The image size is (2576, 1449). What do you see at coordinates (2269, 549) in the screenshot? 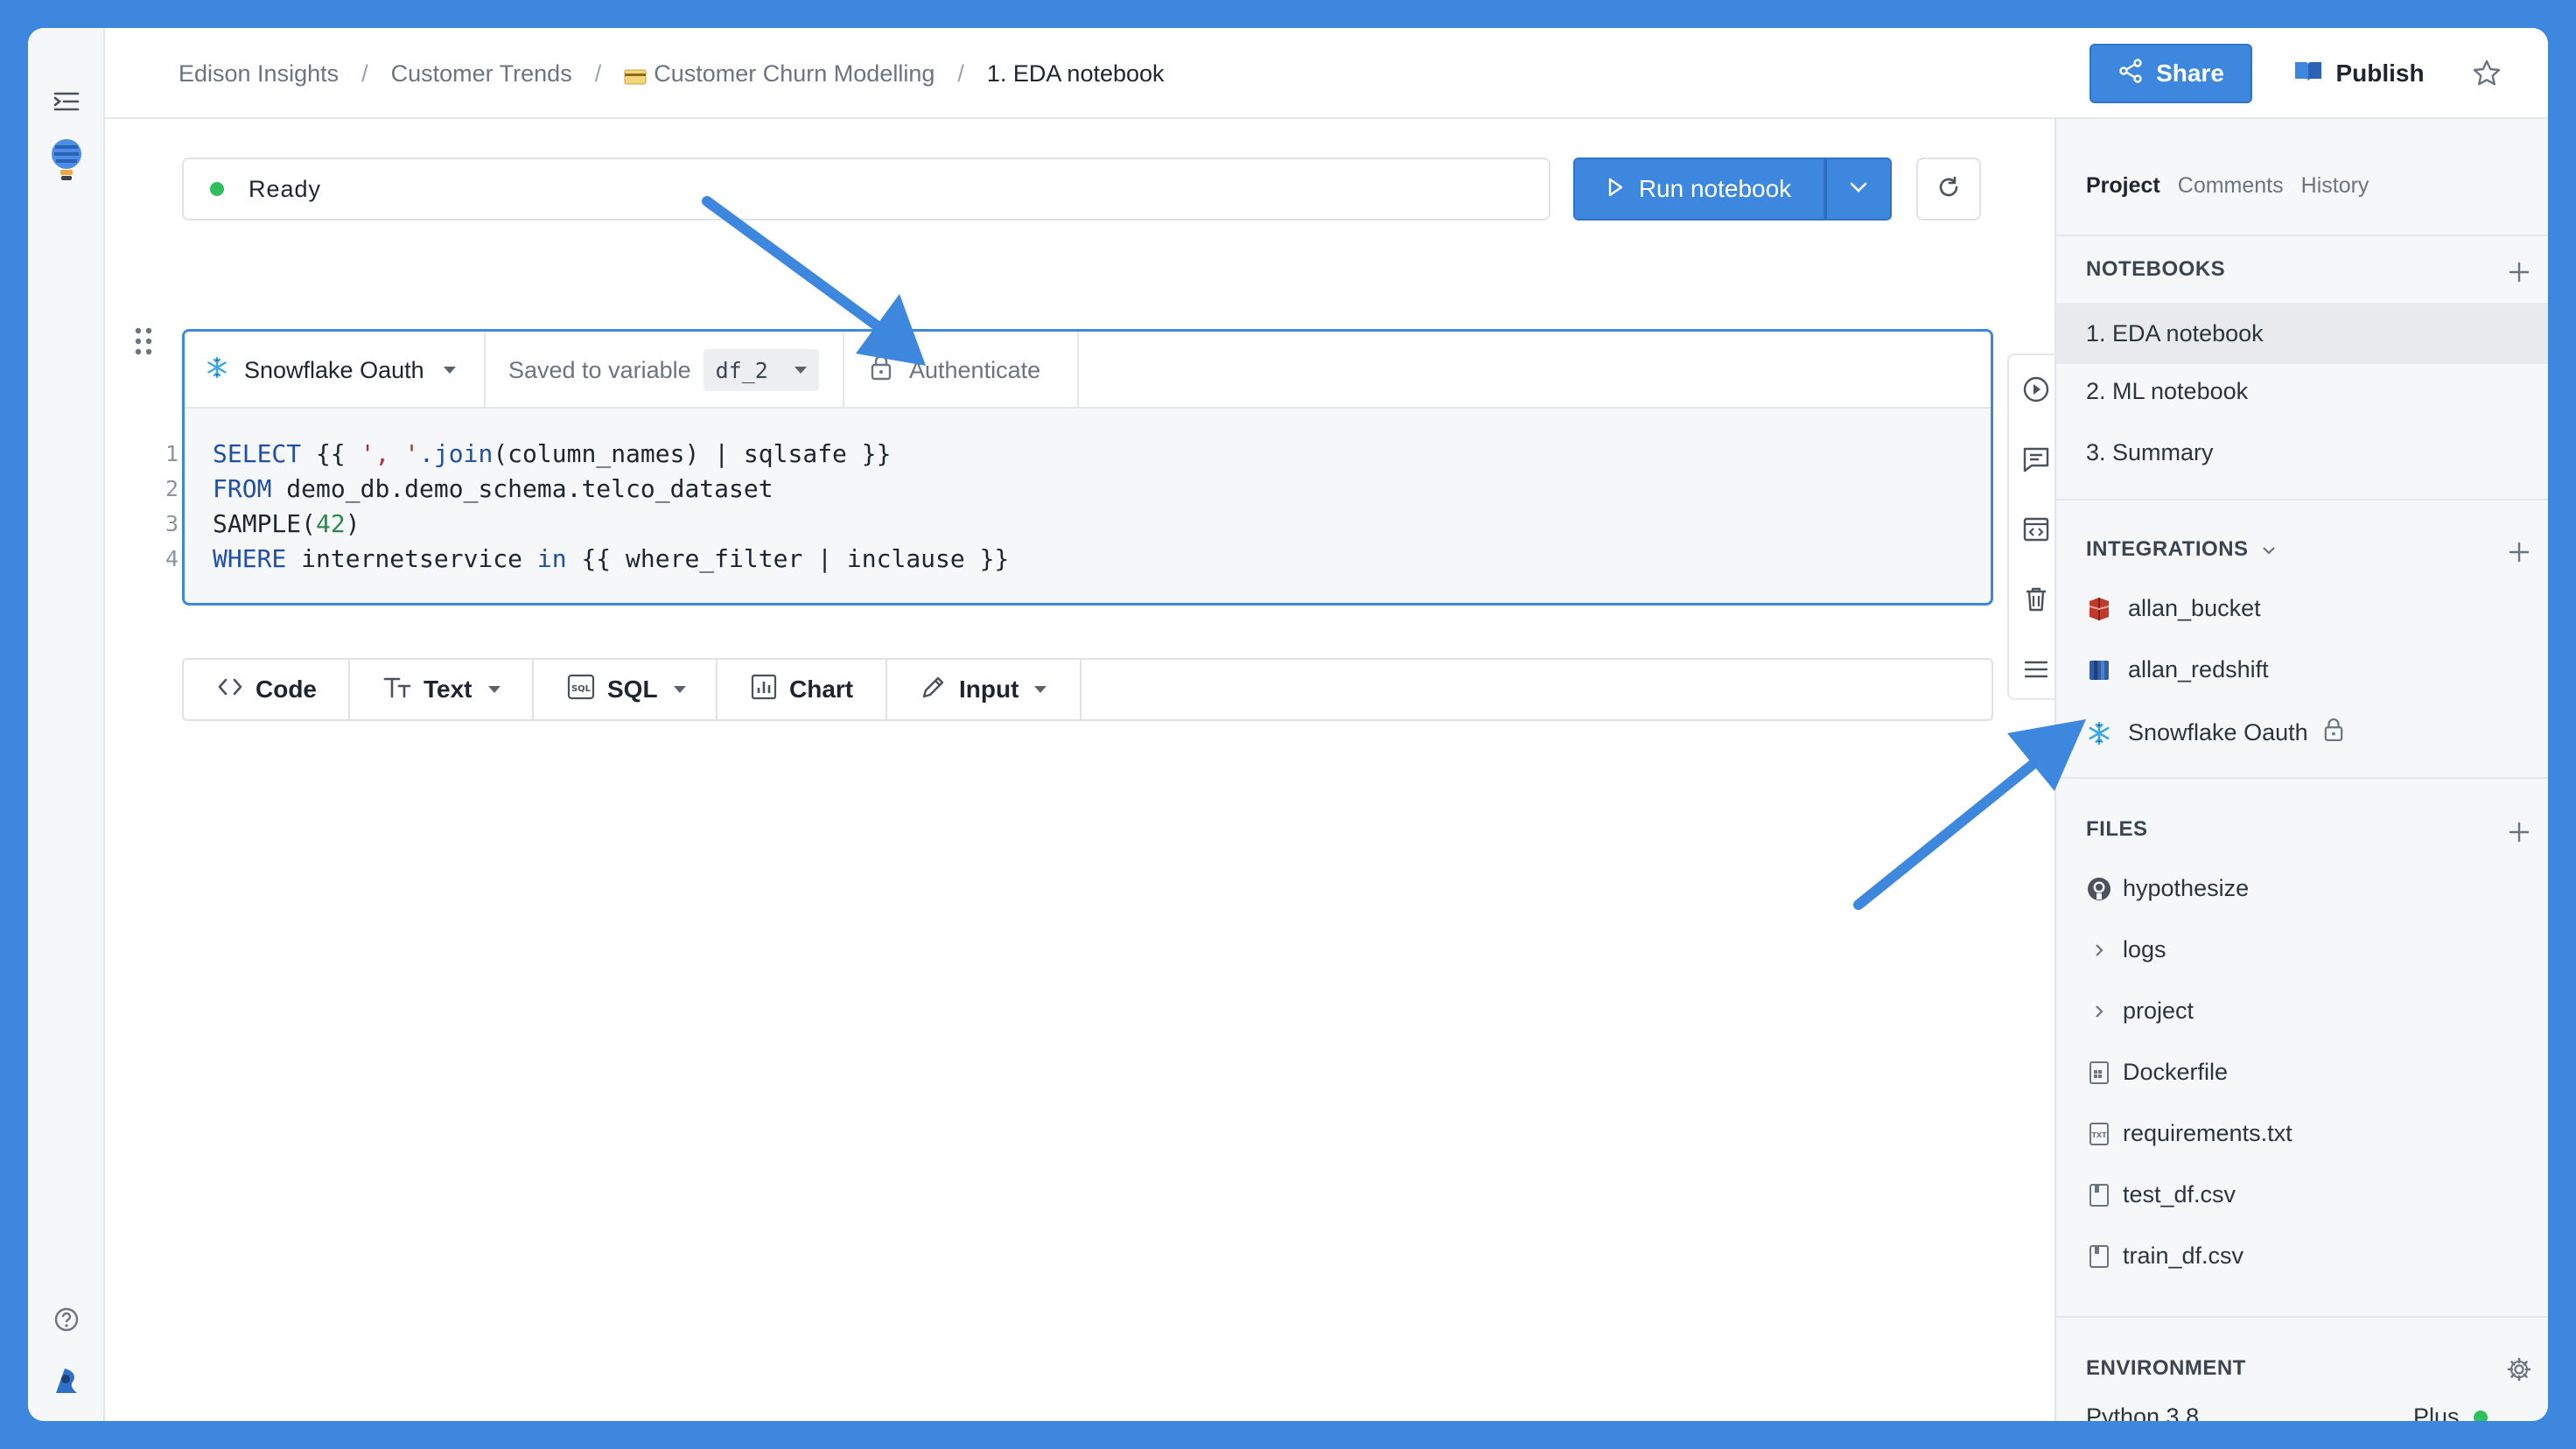
I see `chevron-down-icon` at bounding box center [2269, 549].